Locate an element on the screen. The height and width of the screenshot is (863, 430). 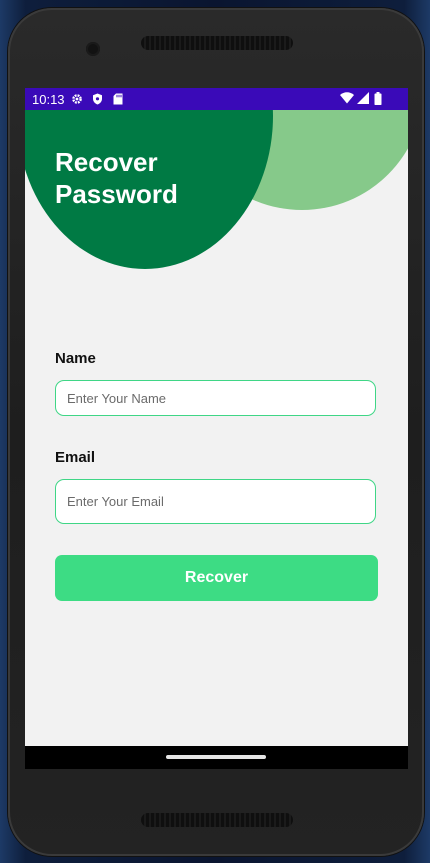
earpiece-speaker is located at coordinates (217, 43).